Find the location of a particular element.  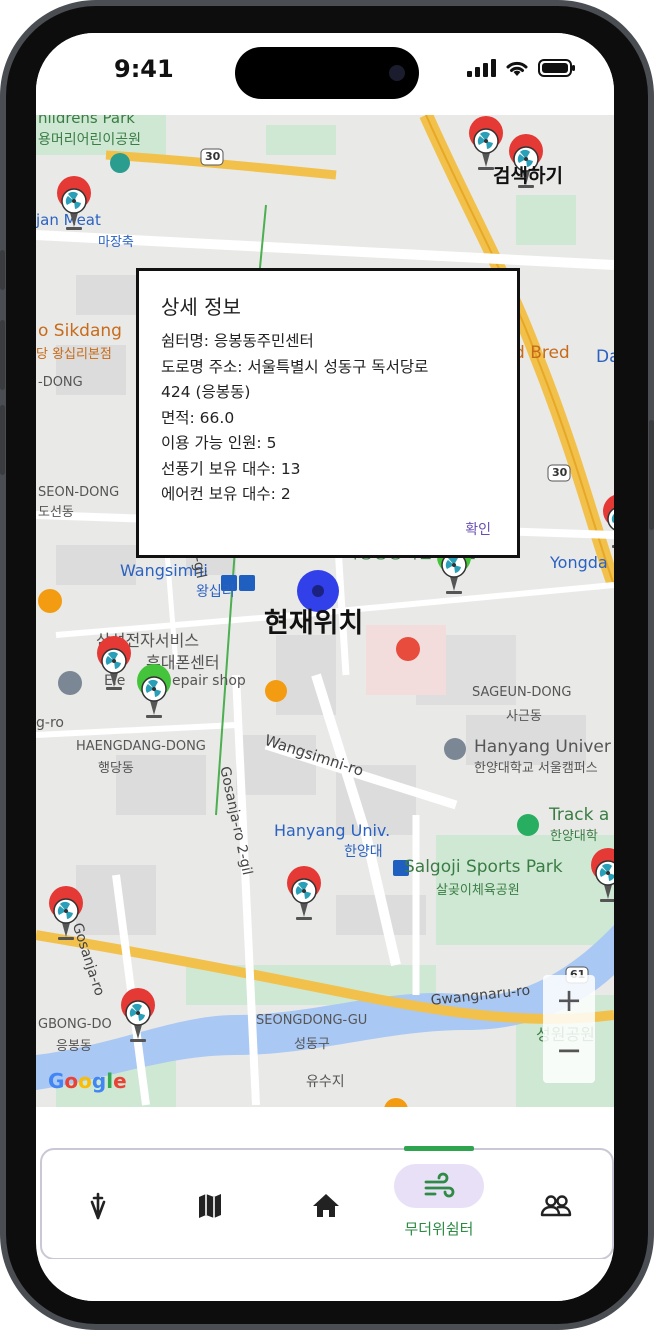

map-label: Hanyang Univ. is located at coordinates (332, 830).